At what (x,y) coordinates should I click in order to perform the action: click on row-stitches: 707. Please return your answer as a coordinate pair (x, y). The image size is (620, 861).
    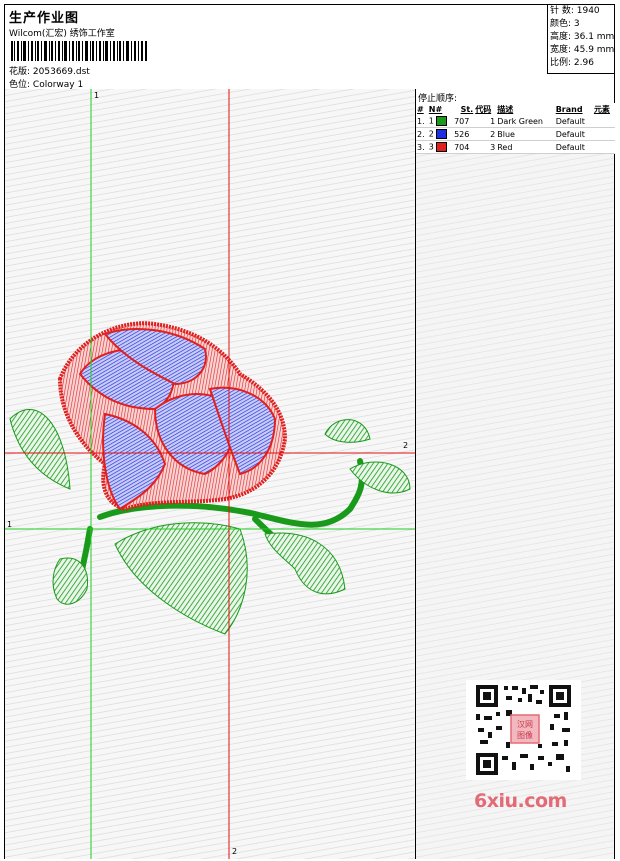
    Looking at the image, I should click on (464, 121).